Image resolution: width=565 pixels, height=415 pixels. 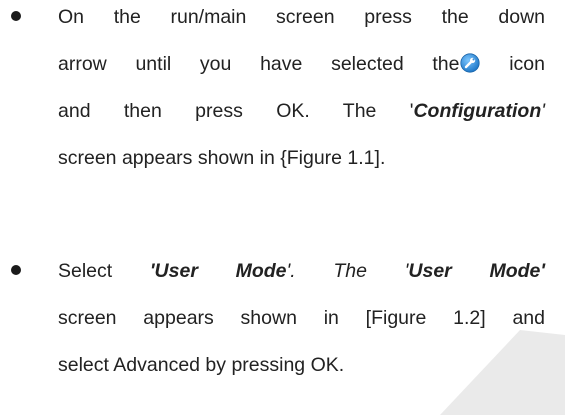 I want to click on line-text: ', so click(x=543, y=111).